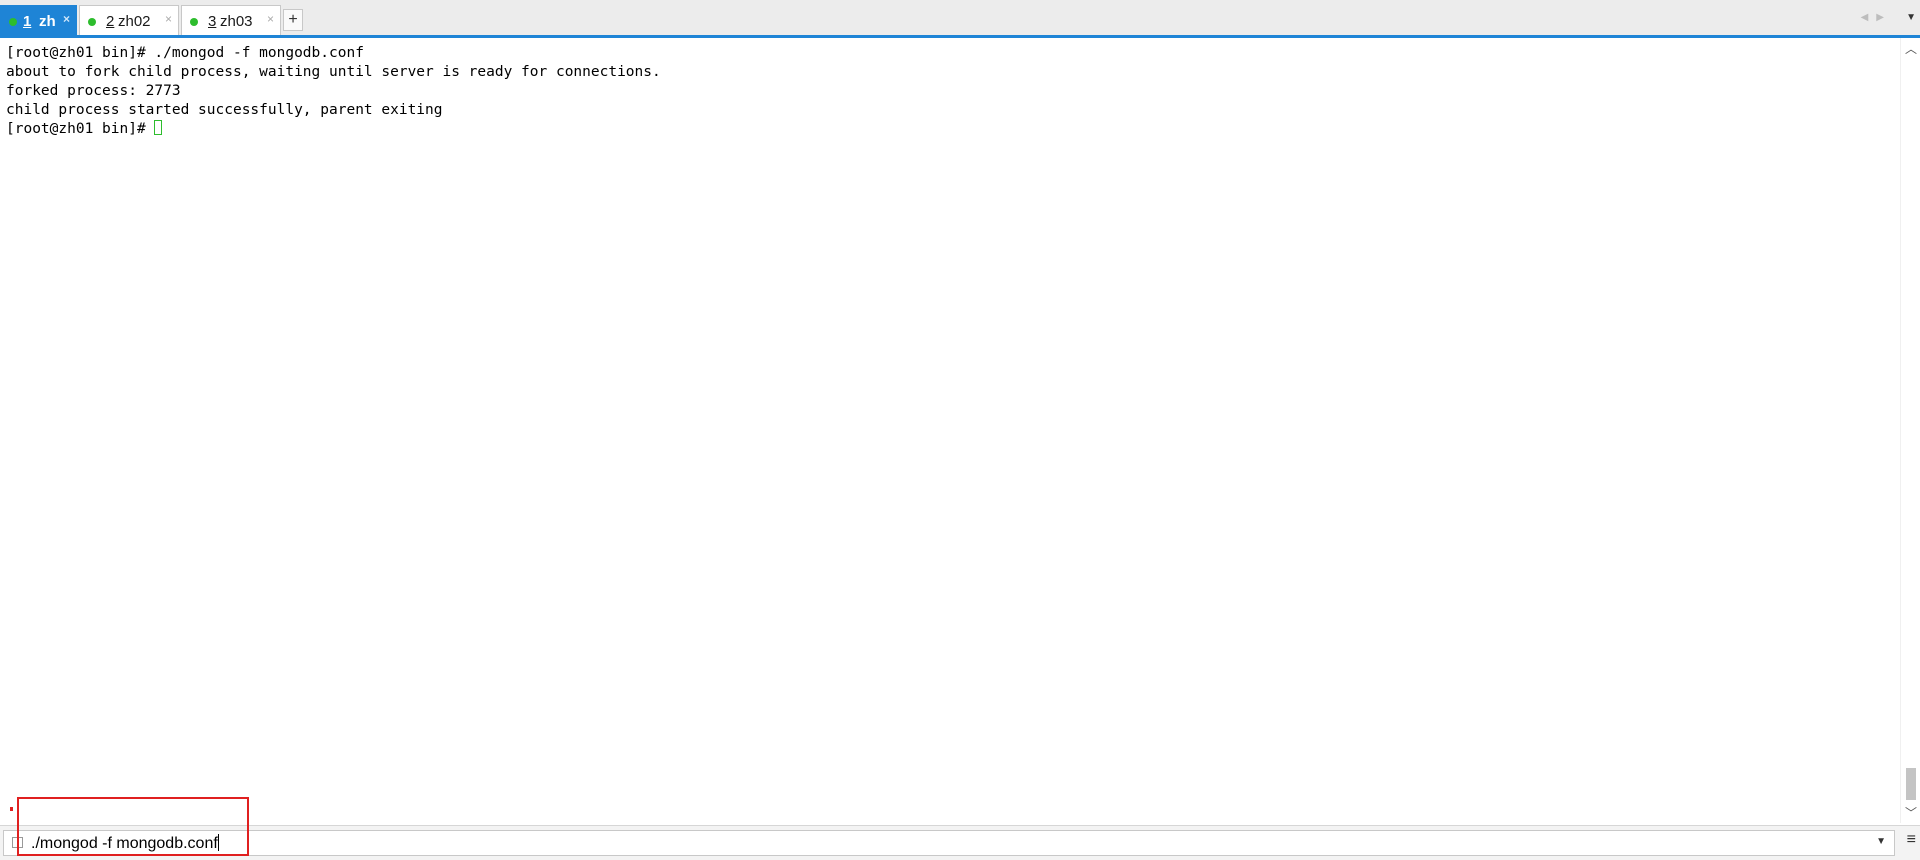 Image resolution: width=1920 pixels, height=860 pixels. I want to click on highlight-annotation-box, so click(133, 826).